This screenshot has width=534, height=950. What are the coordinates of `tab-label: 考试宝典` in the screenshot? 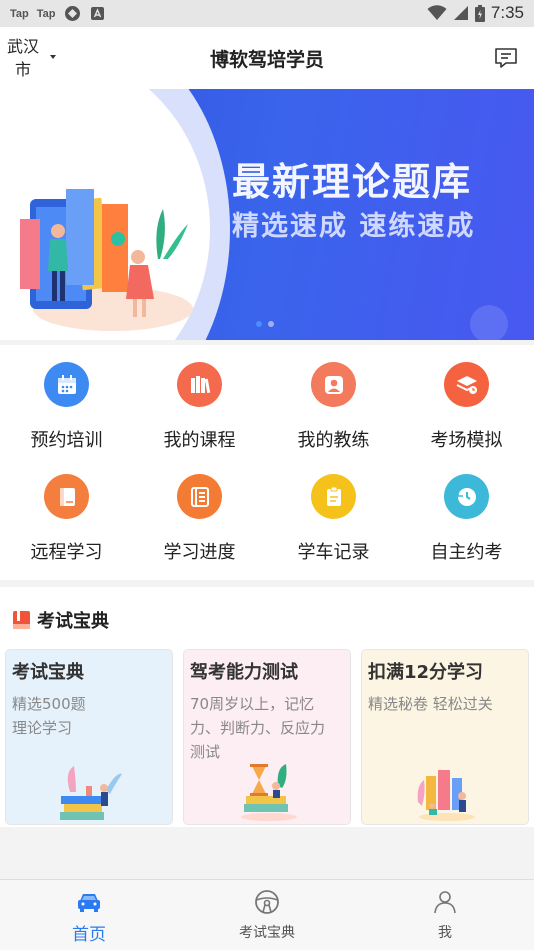 It's located at (267, 933).